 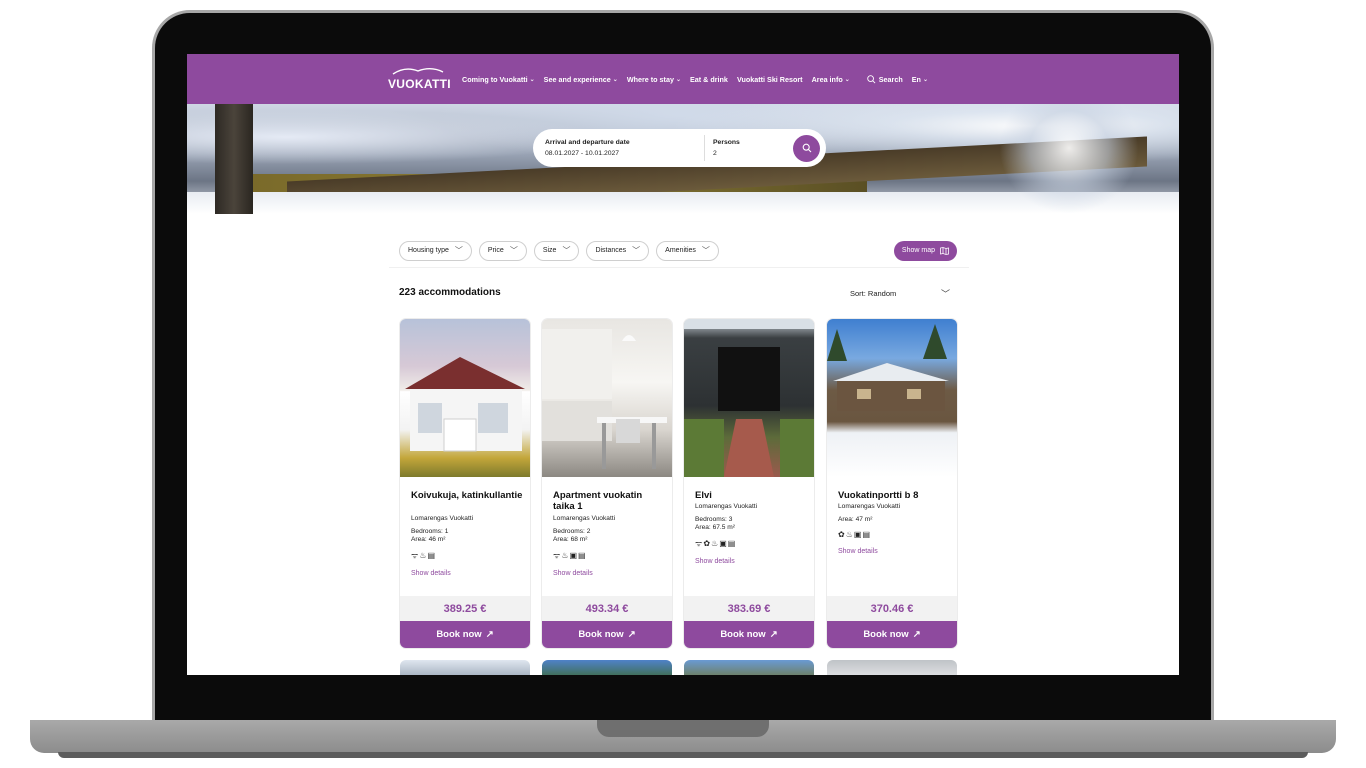 I want to click on card-area: Area: 67.5 m², so click(x=715, y=527).